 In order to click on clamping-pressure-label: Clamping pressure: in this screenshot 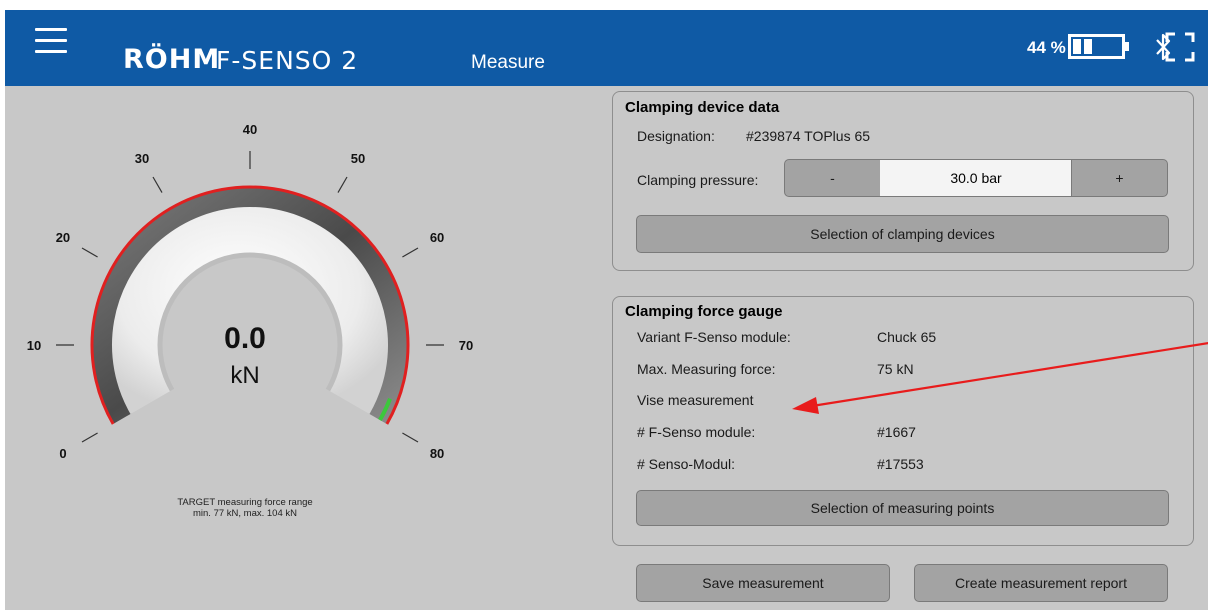, I will do `click(698, 180)`.